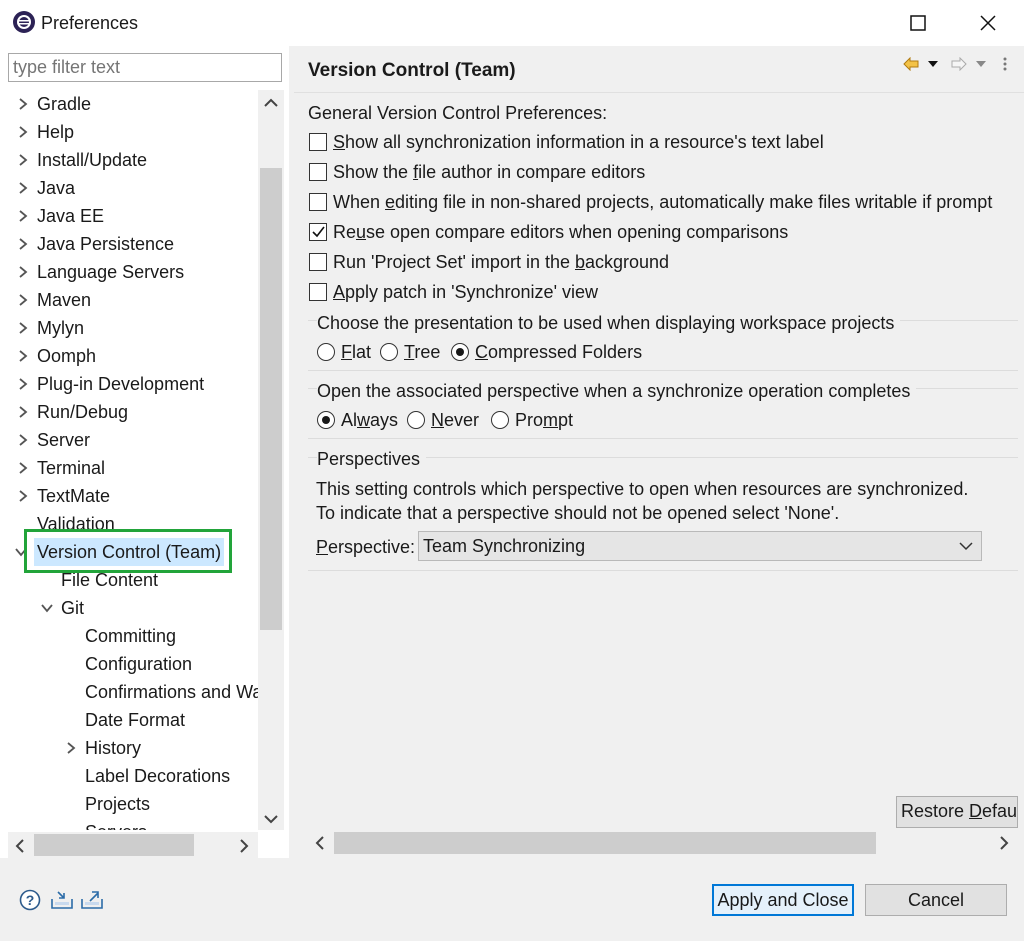 This screenshot has width=1024, height=941. I want to click on tree-item-label: Git, so click(73, 608).